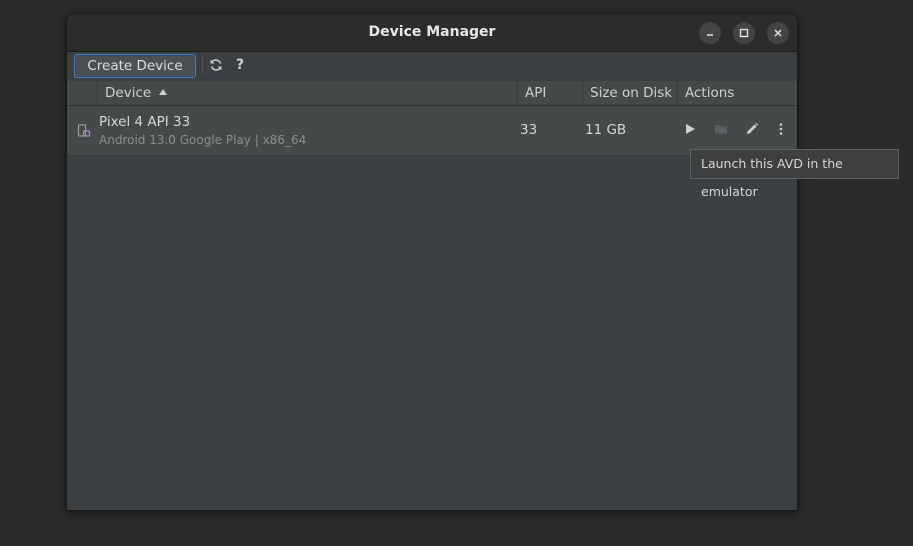 Image resolution: width=913 pixels, height=546 pixels. What do you see at coordinates (737, 93) in the screenshot?
I see `column-header-actions: Actions` at bounding box center [737, 93].